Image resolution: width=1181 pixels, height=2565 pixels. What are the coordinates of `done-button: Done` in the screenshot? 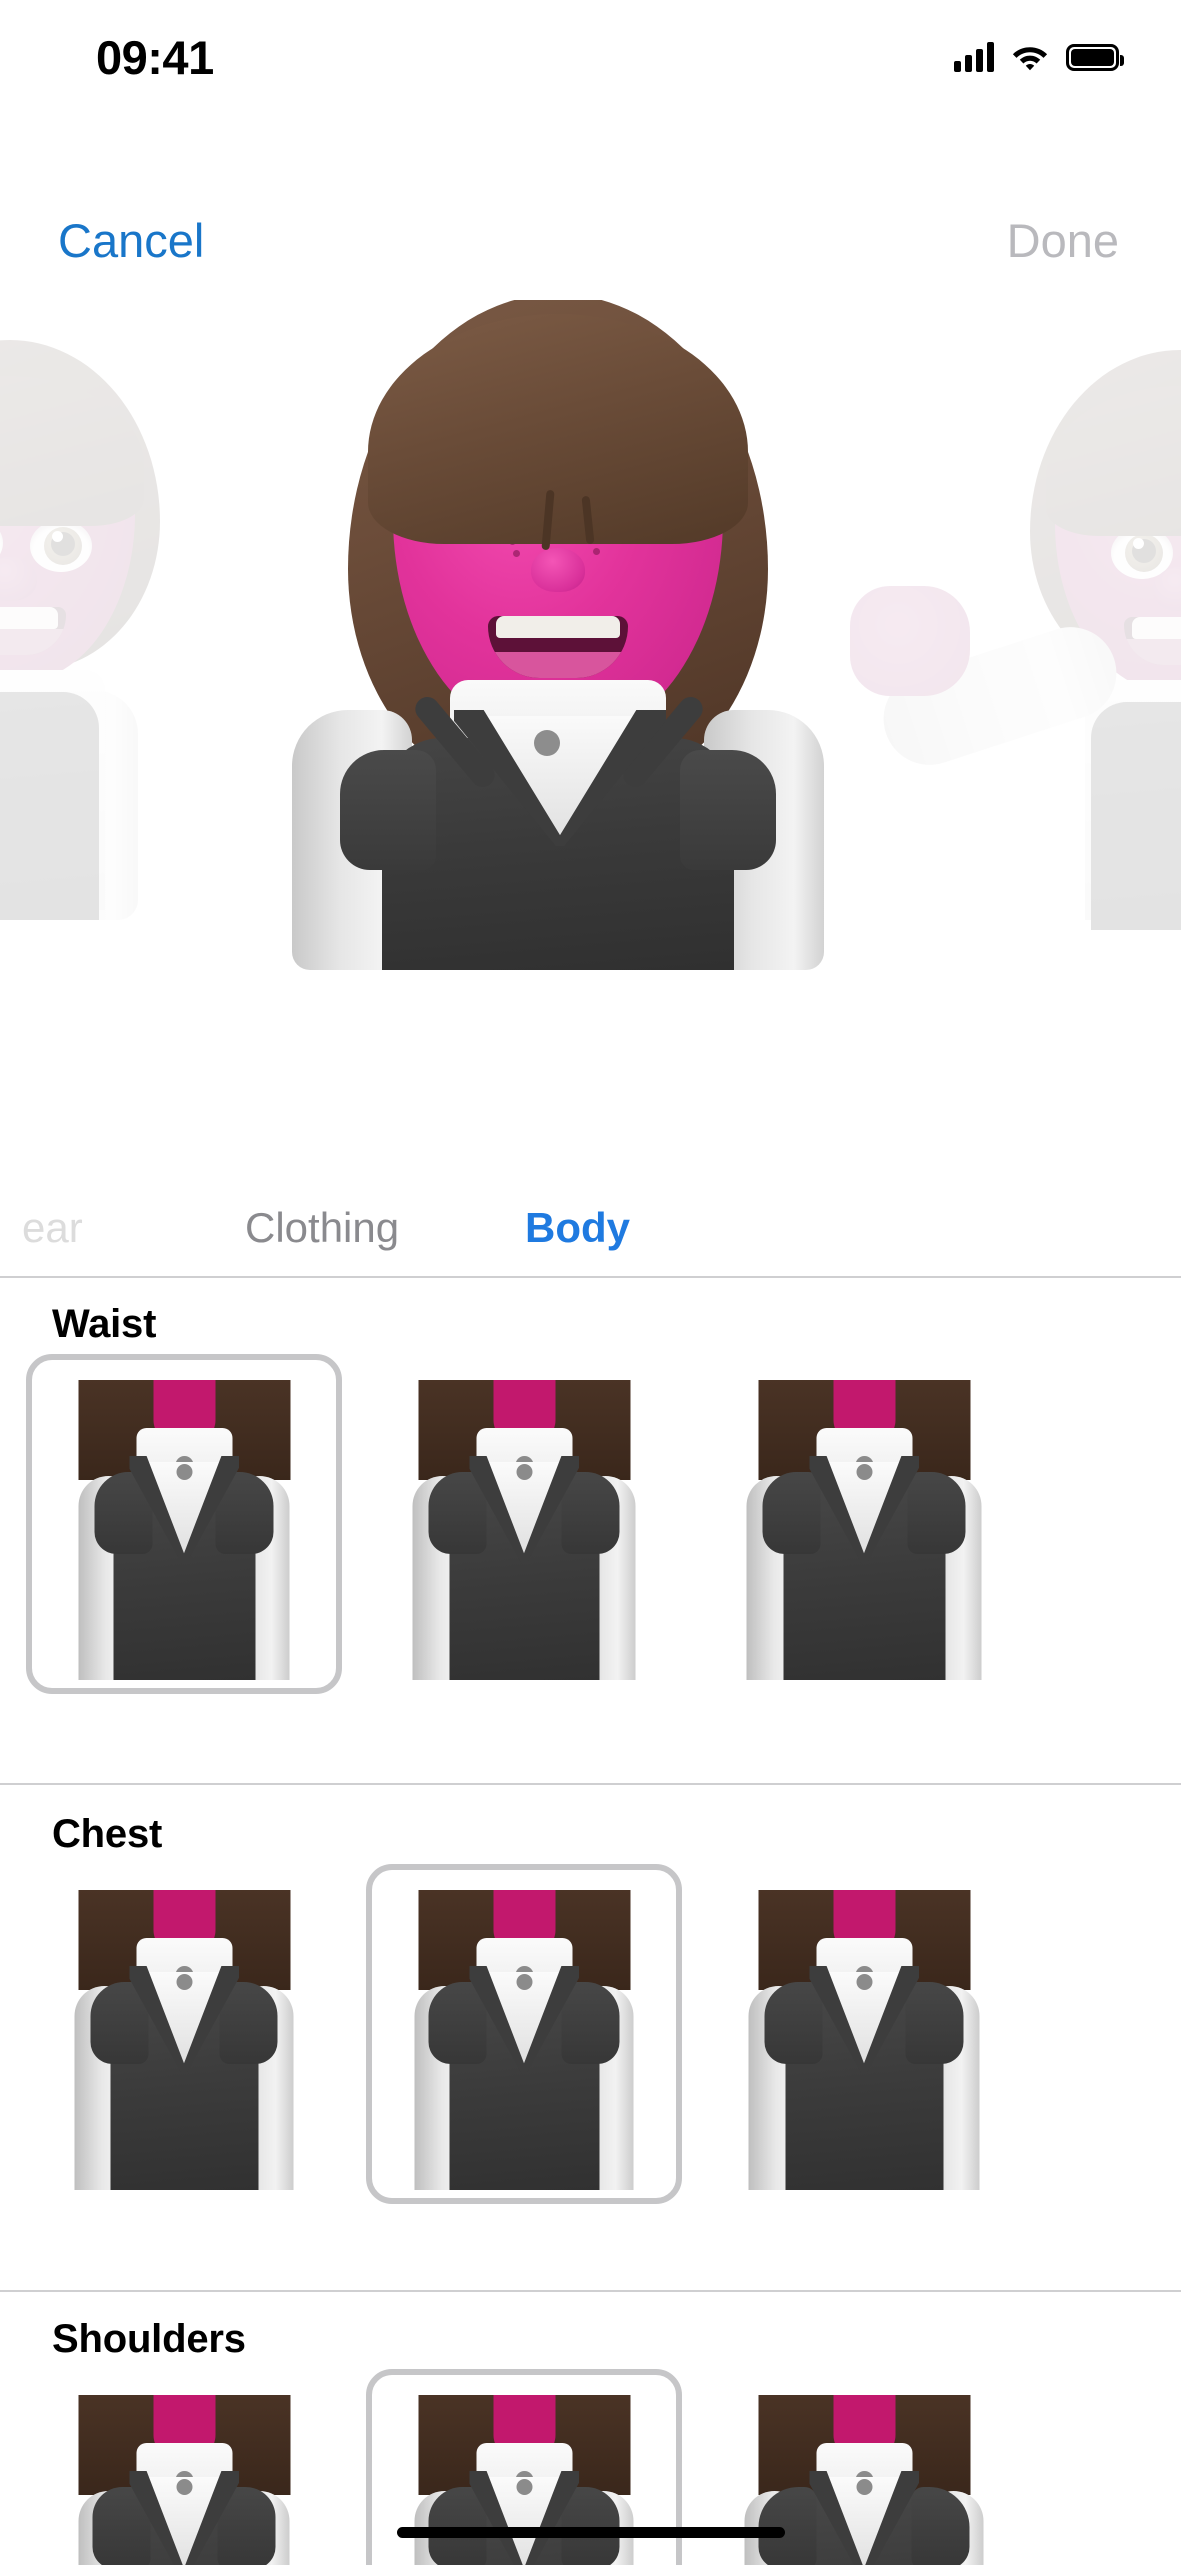 It's located at (1063, 240).